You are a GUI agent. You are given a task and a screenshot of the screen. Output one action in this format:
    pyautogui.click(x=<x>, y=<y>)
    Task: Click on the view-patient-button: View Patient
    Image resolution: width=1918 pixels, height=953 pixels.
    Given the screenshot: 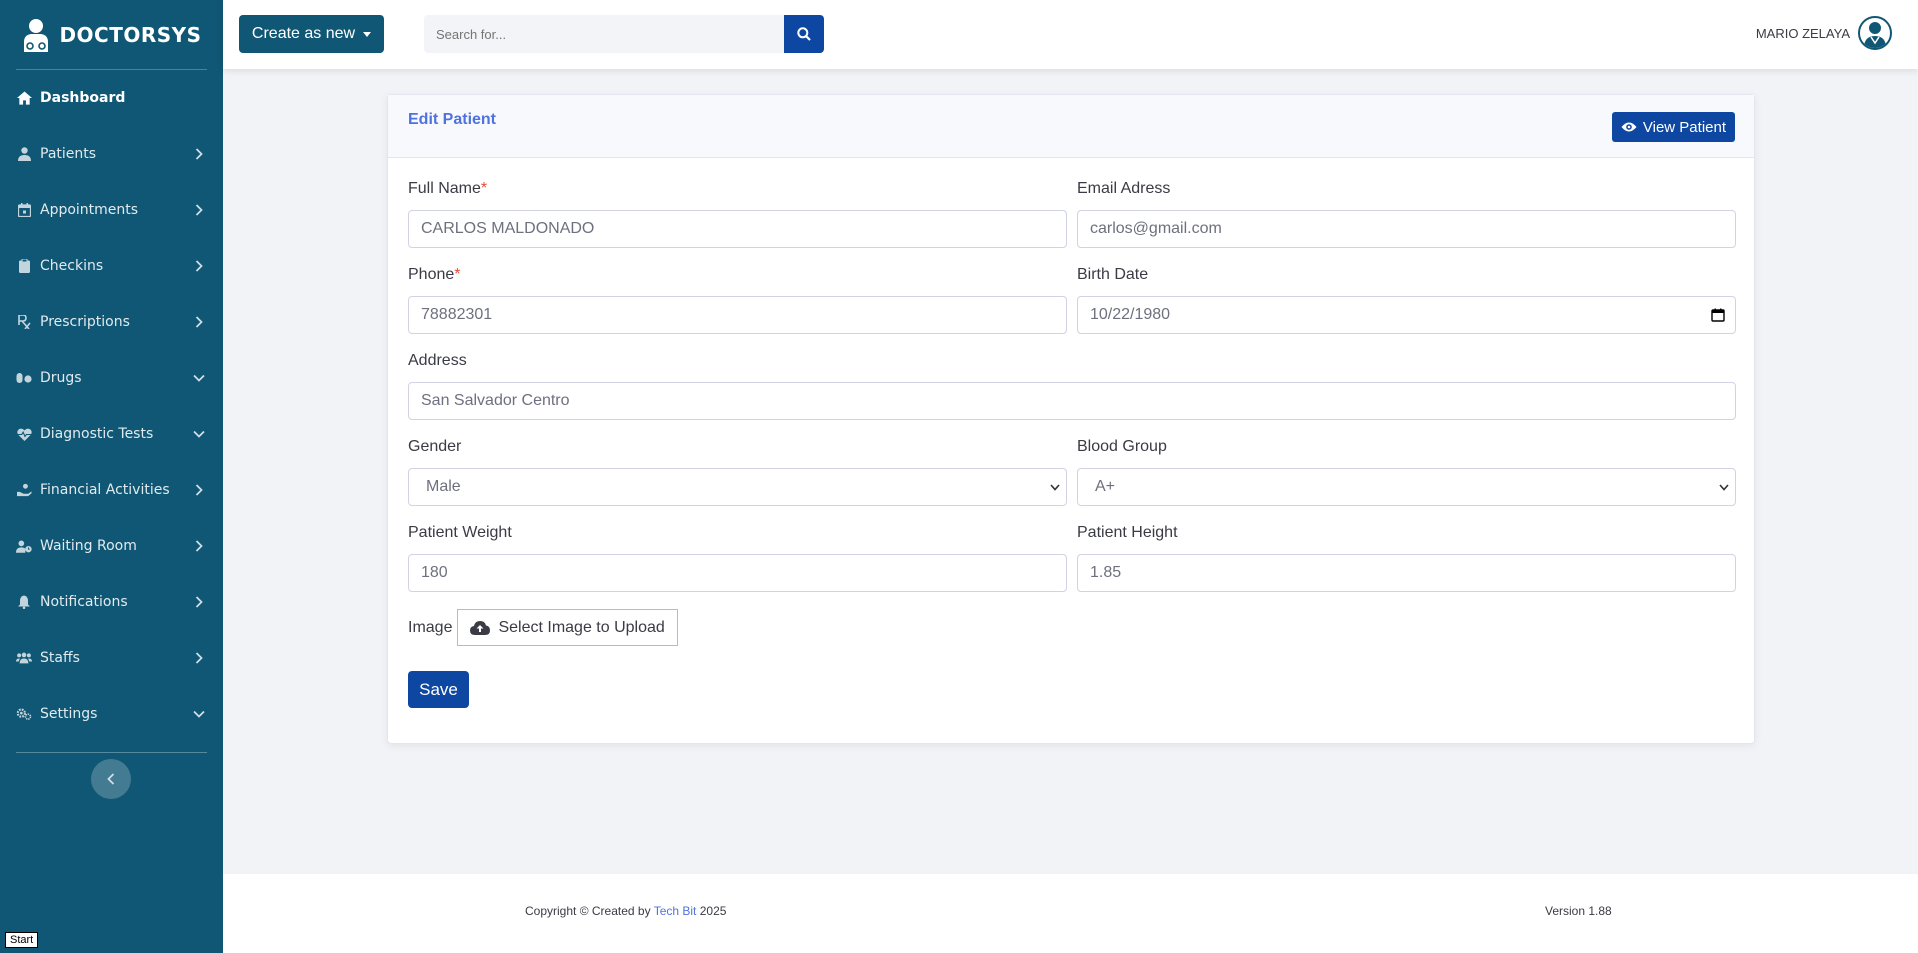 What is the action you would take?
    pyautogui.click(x=1673, y=127)
    